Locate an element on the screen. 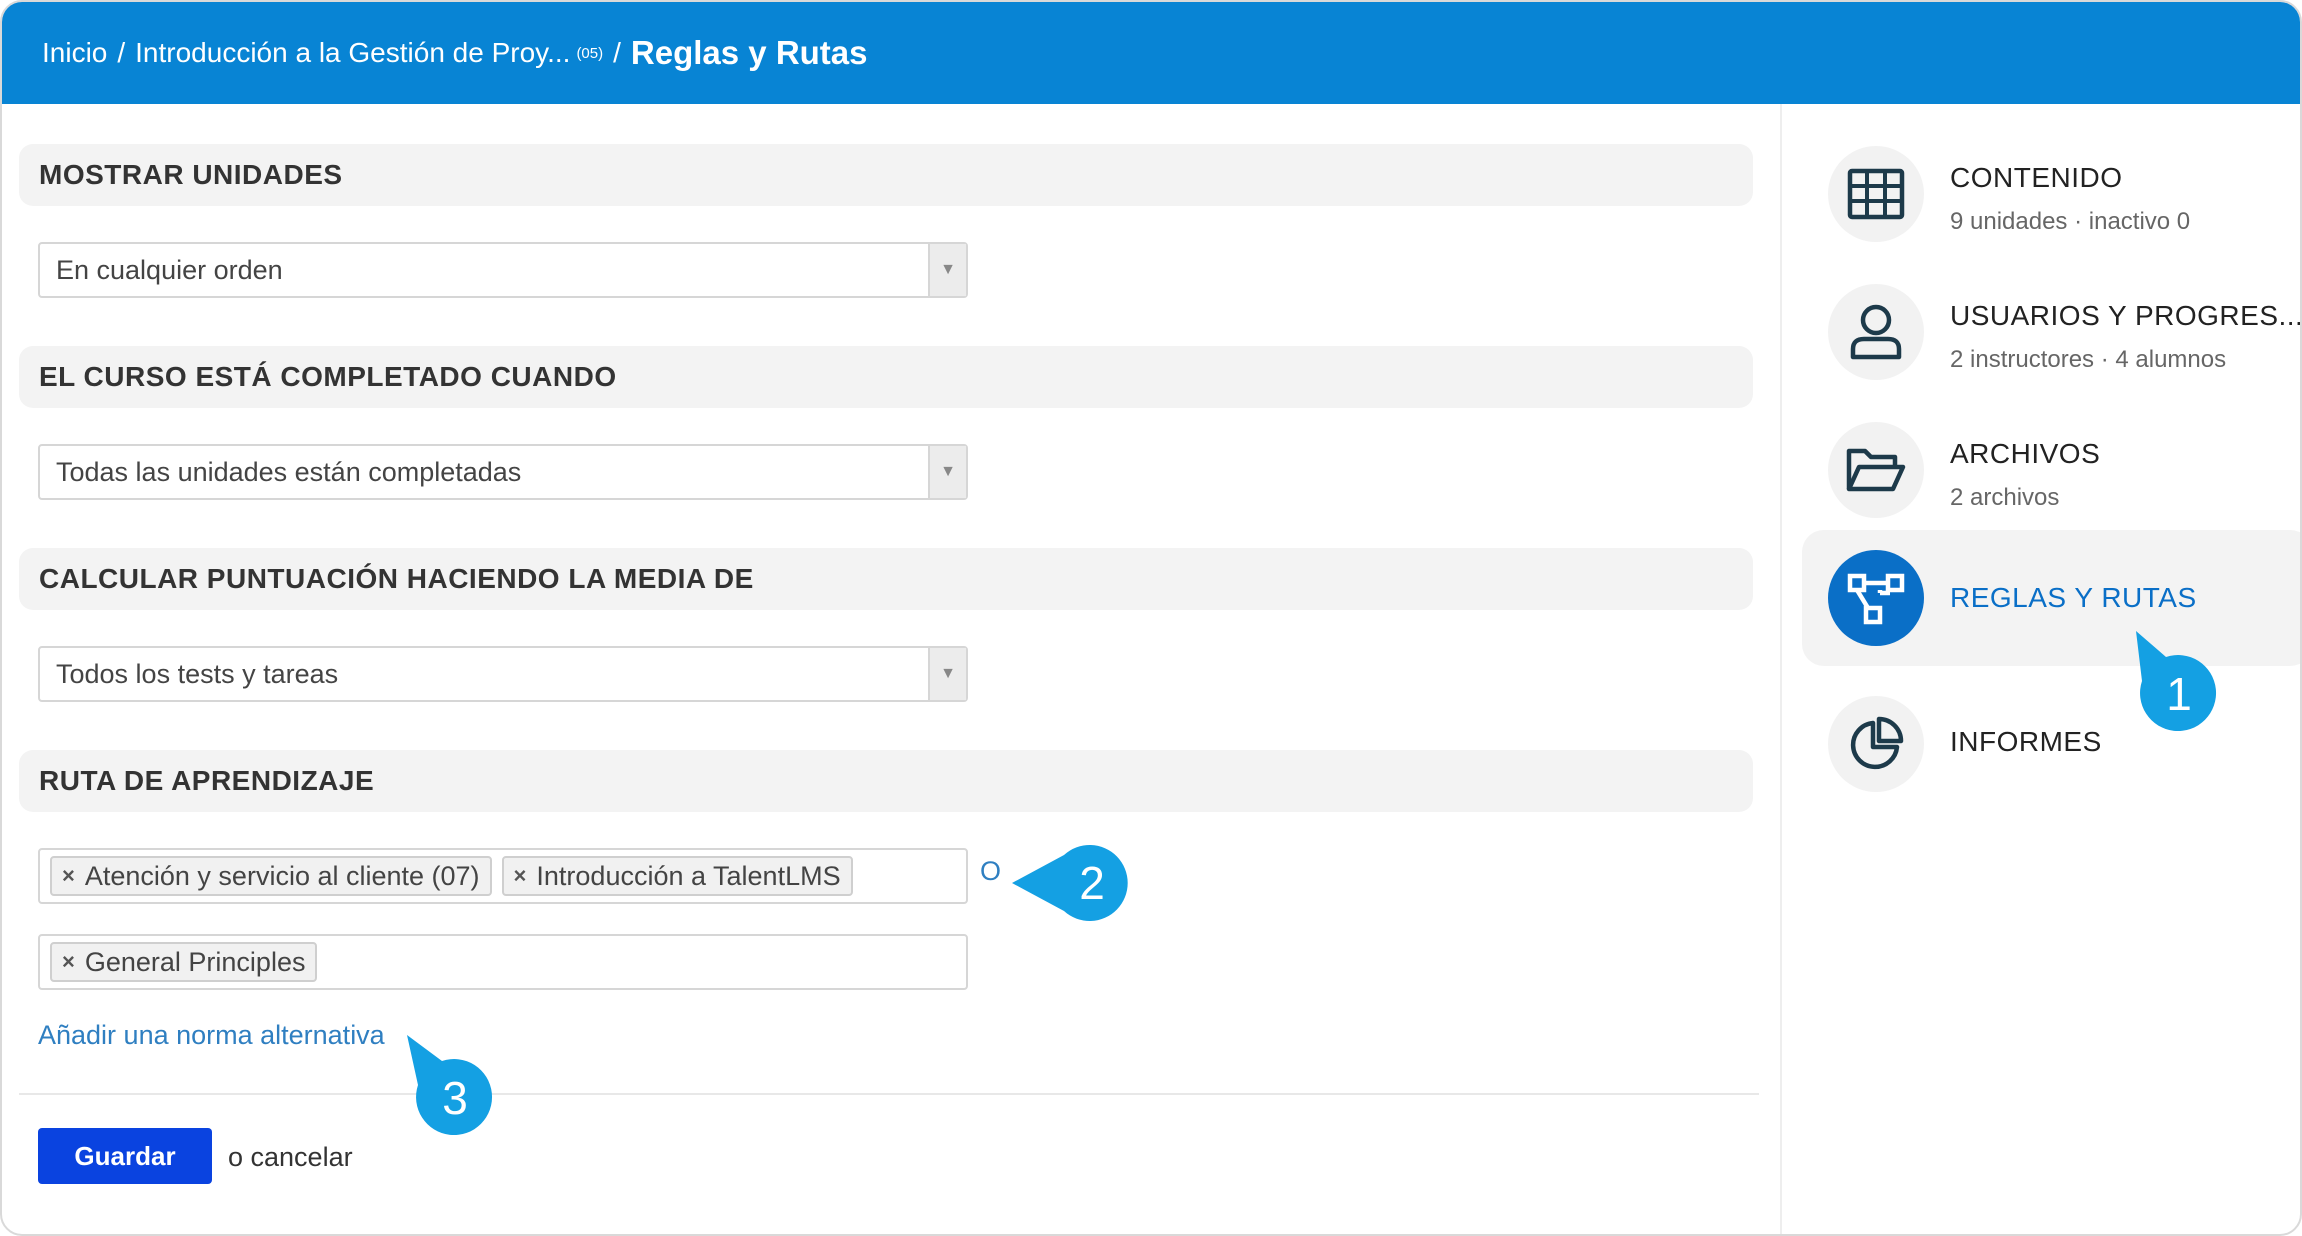 This screenshot has height=1236, width=2302. add-alternative-rule-link: Añadir una norma alternativa is located at coordinates (211, 1035).